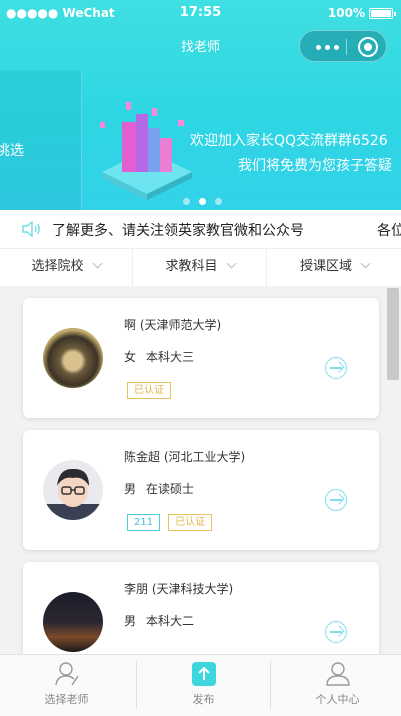  Describe the element at coordinates (179, 589) in the screenshot. I see `teacher-name: 李朋 (天津科技大学)` at that location.